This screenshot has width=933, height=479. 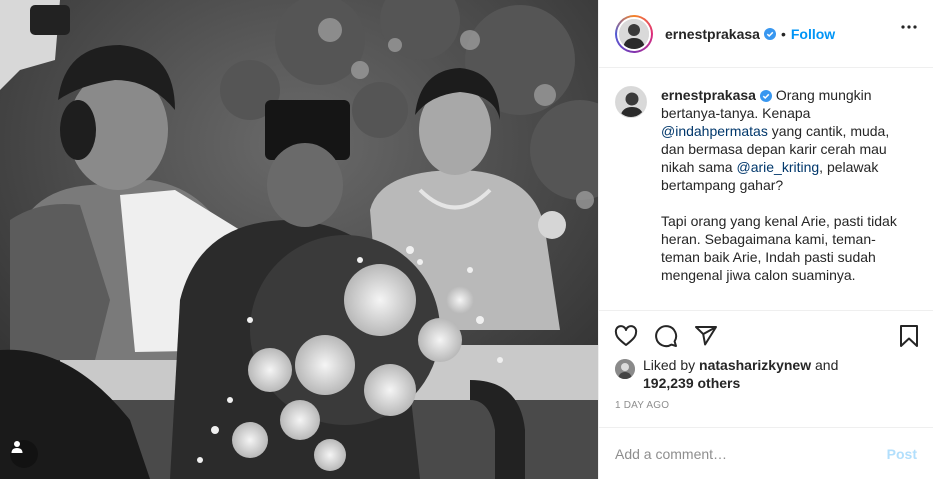 I want to click on share-icon, so click(x=706, y=336).